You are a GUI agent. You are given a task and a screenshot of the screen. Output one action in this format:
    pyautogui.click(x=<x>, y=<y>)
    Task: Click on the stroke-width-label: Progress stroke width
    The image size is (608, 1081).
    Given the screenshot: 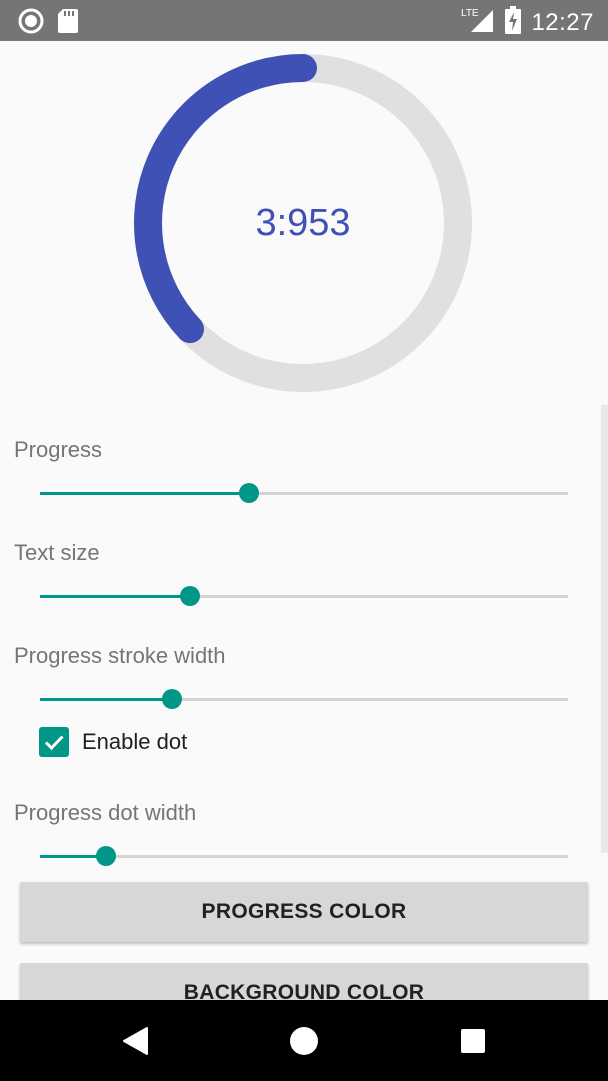 What is the action you would take?
    pyautogui.click(x=120, y=655)
    